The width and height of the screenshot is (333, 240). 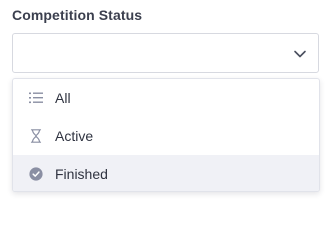 I want to click on option-finished: Finished, so click(x=166, y=173).